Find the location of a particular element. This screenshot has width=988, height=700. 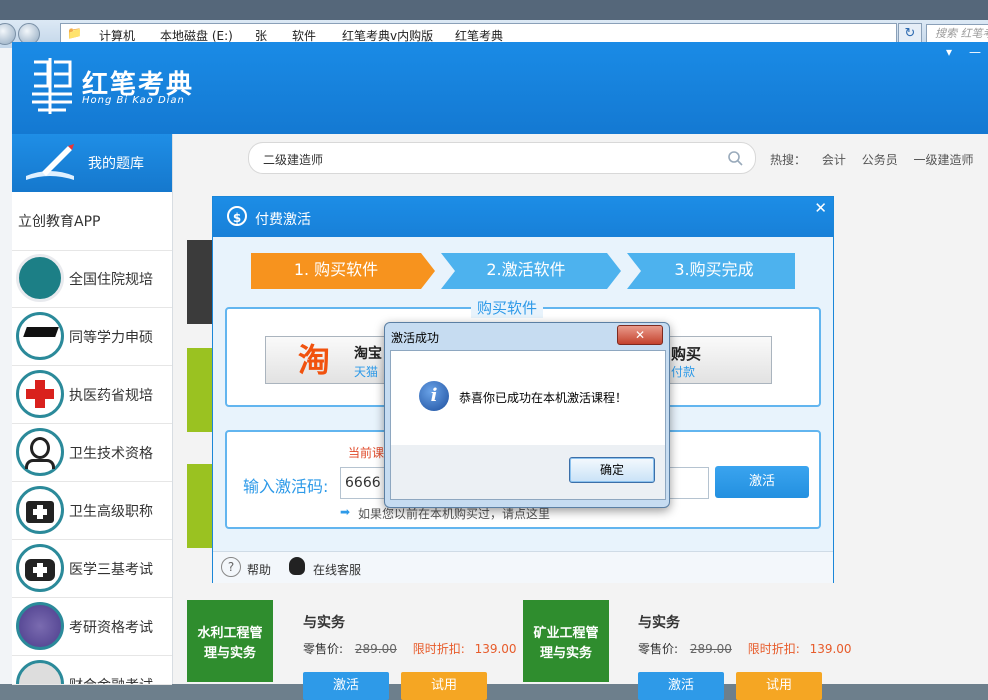

step-complete: 3.购买完成 is located at coordinates (714, 269).